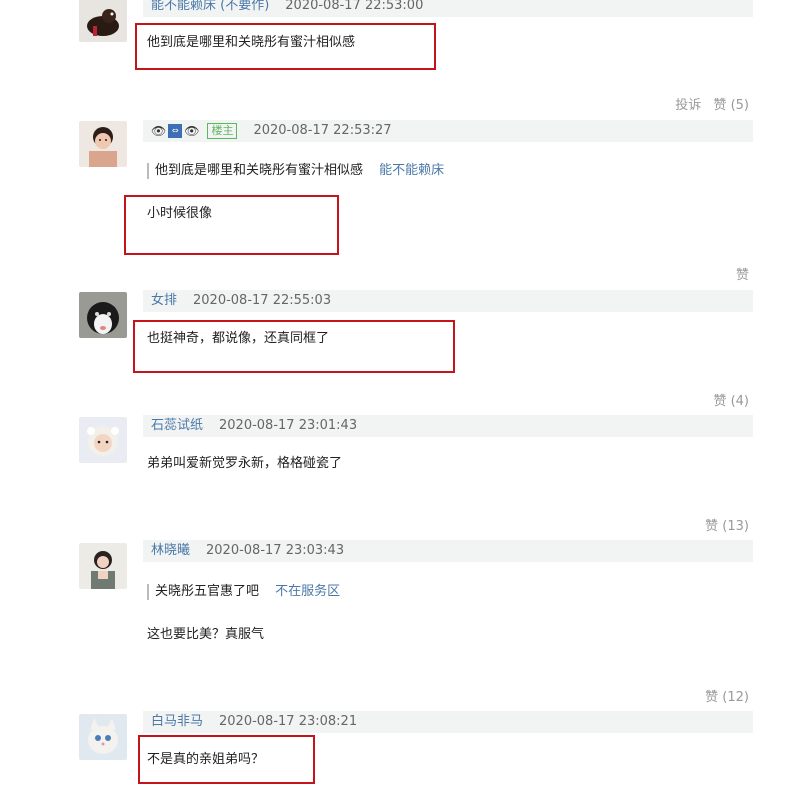 The width and height of the screenshot is (790, 795). Describe the element at coordinates (354, 6) in the screenshot. I see `timestamp: 2020-08-17 22:53:00` at that location.